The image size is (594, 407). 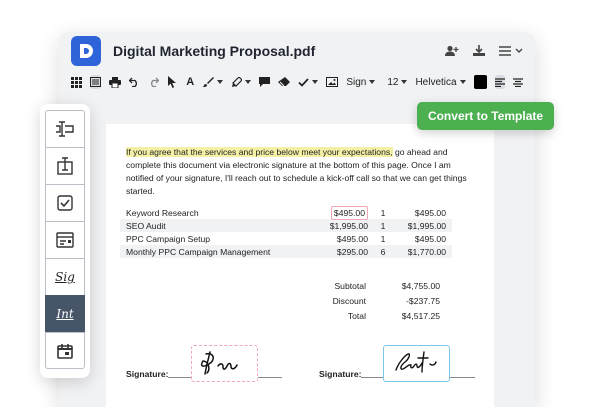 I want to click on item-price: $1,995.00, so click(x=348, y=225).